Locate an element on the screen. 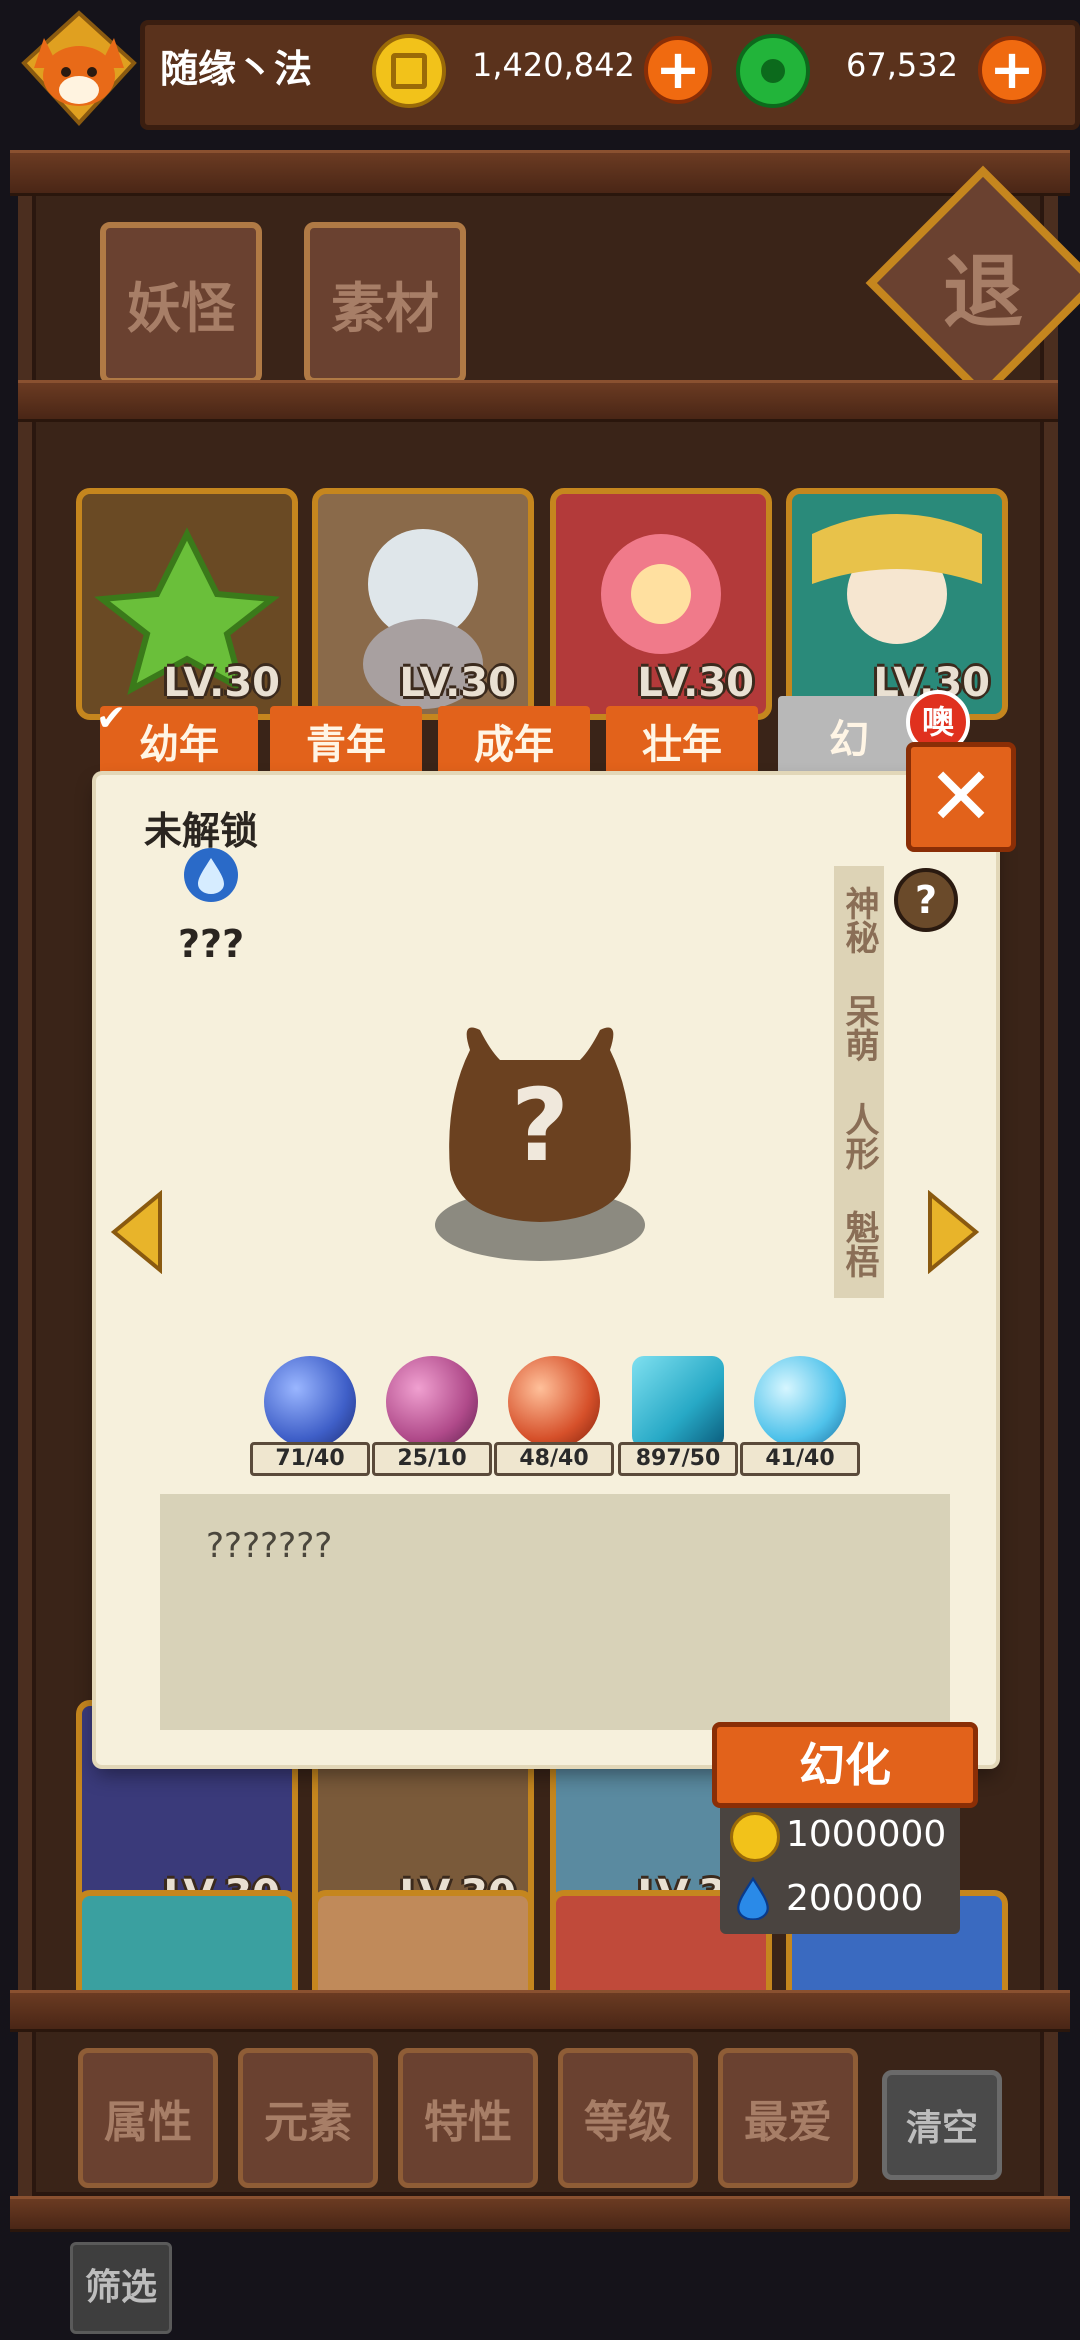 This screenshot has width=1080, height=2340. tab-age-young: ✔ 幼年 is located at coordinates (177, 737).